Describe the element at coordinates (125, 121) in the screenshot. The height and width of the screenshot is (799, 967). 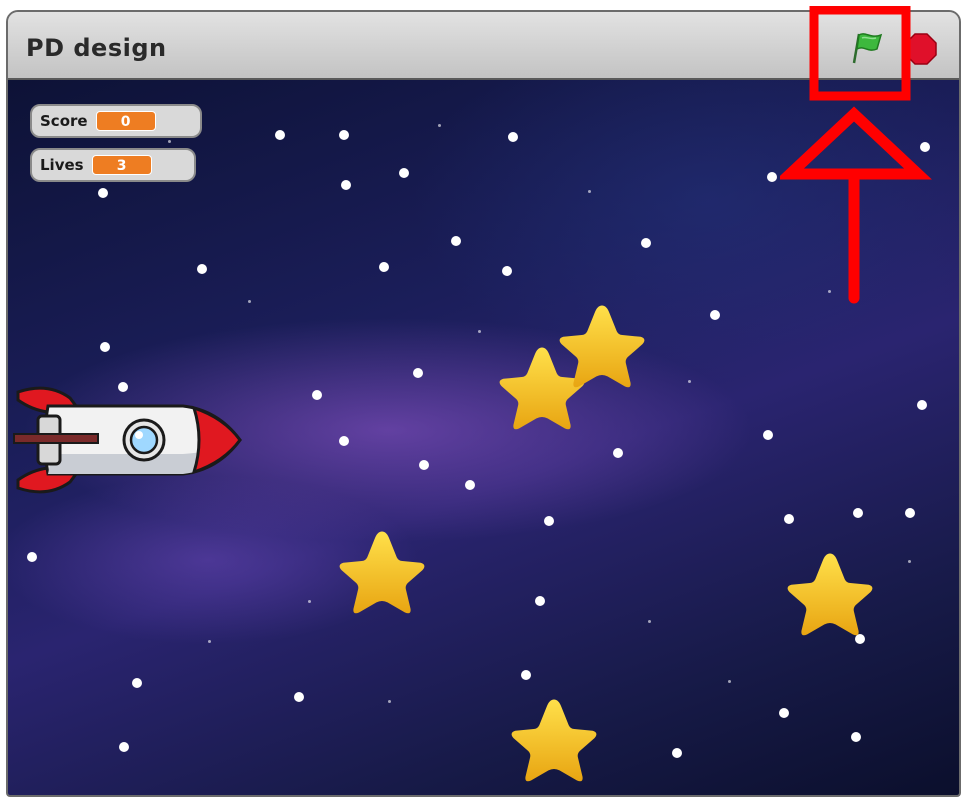
I see `score-value: 0` at that location.